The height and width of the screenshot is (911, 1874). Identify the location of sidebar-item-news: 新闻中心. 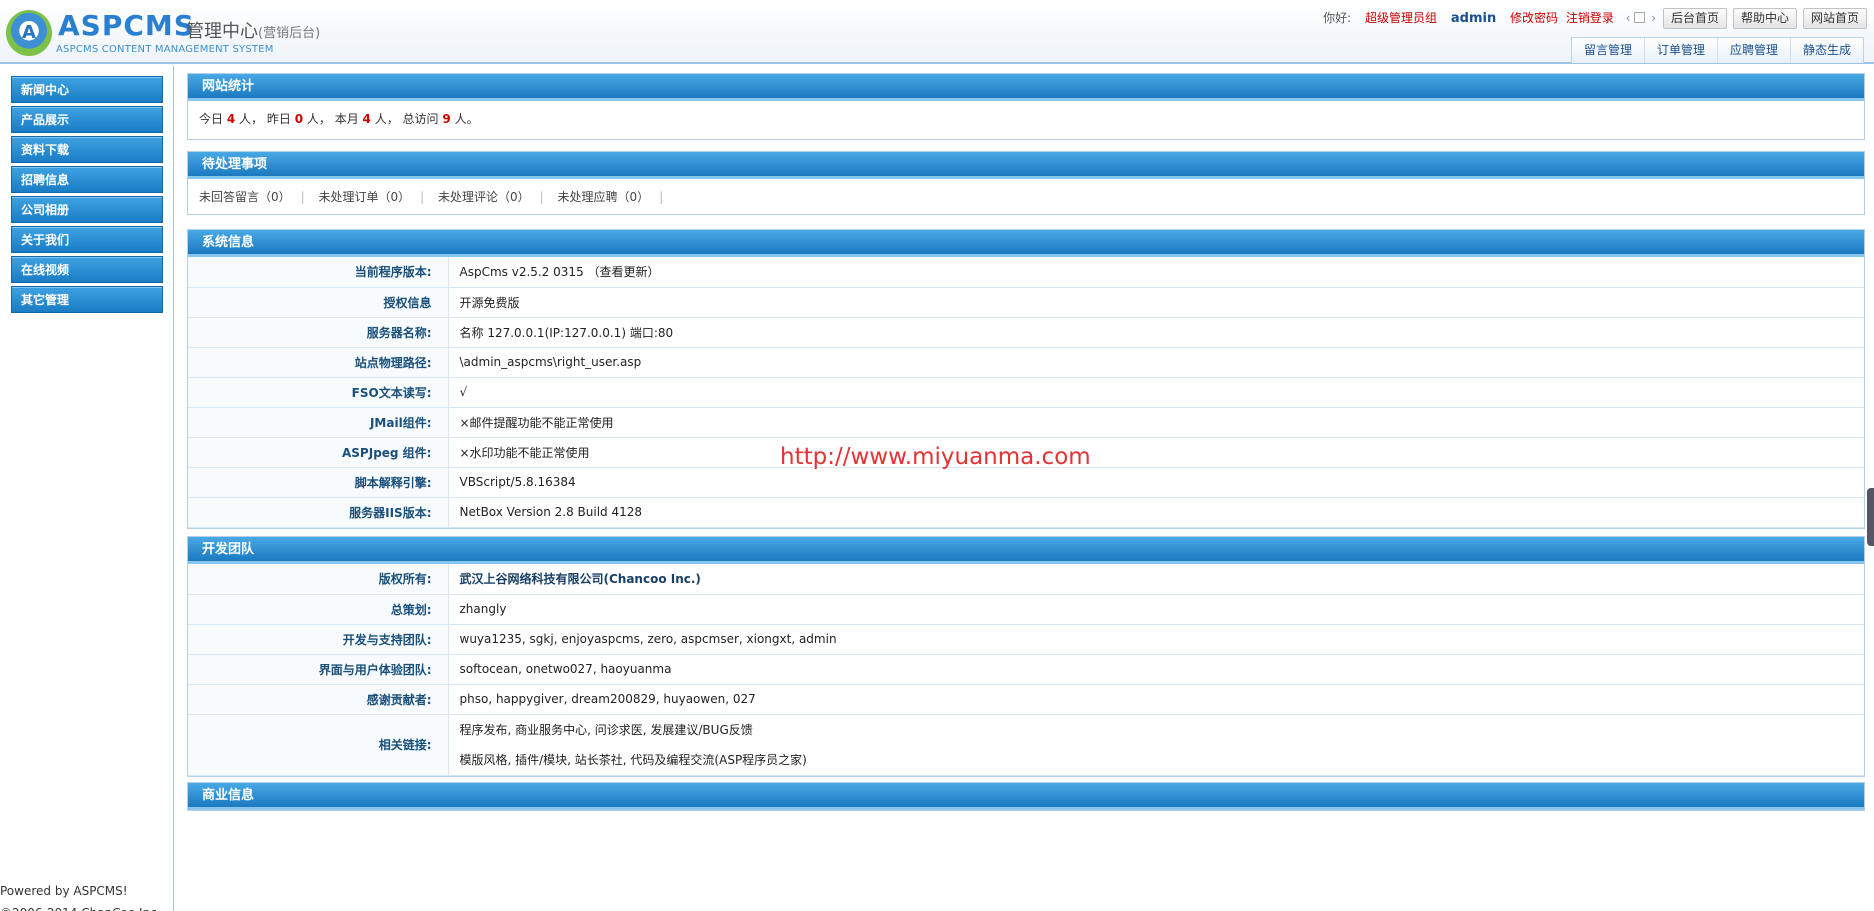
(87, 89).